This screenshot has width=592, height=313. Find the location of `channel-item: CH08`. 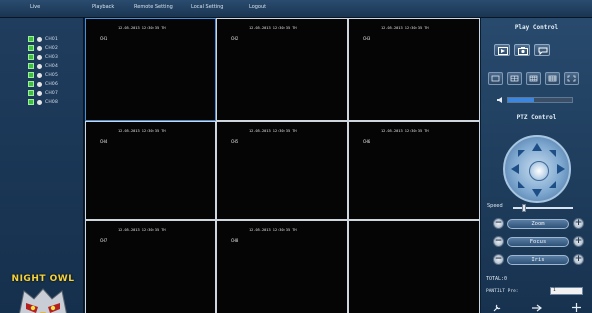

channel-item: CH08 is located at coordinates (43, 102).